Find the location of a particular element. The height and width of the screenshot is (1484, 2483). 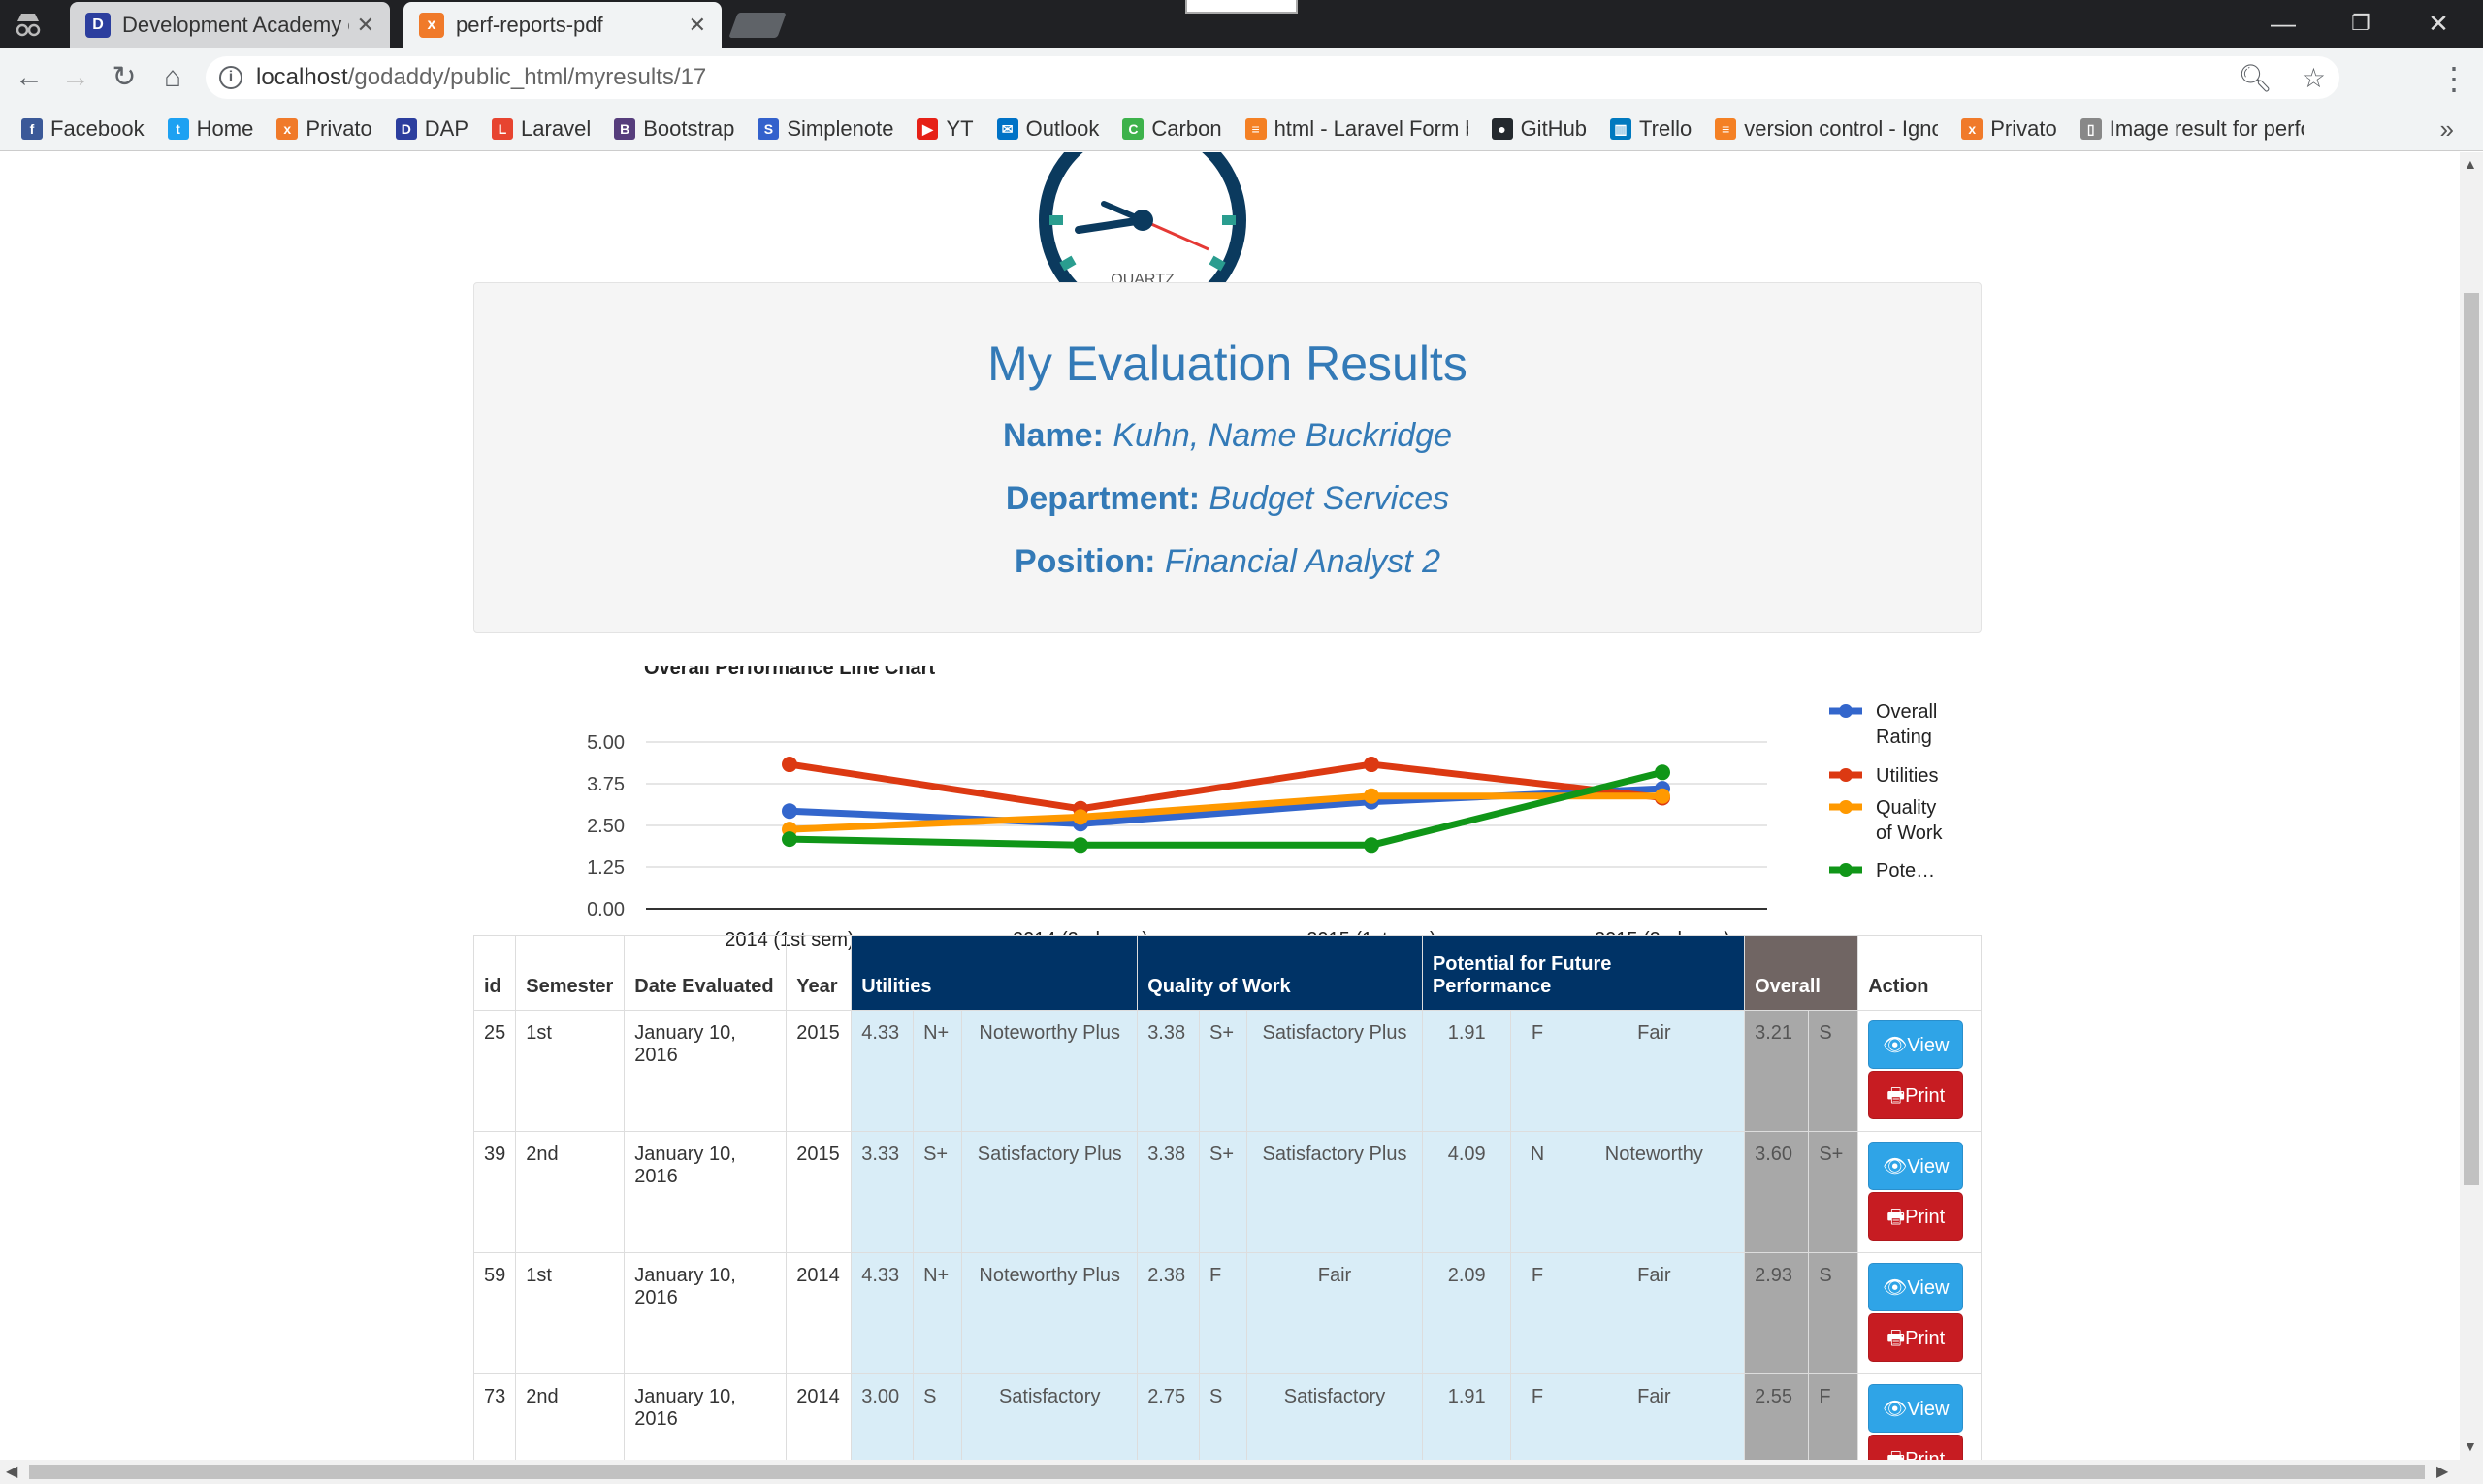

bookmark-yt: ▶ YT is located at coordinates (946, 129).